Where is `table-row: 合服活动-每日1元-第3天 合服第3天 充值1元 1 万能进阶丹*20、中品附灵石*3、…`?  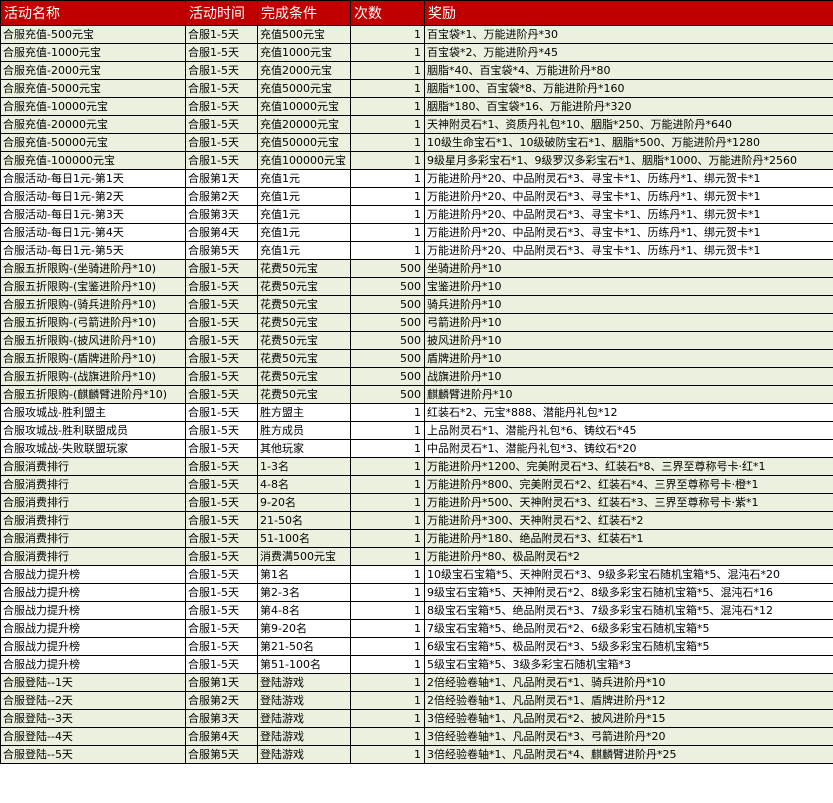
table-row: 合服活动-每日1元-第3天 合服第3天 充值1元 1 万能进阶丹*20、中品附灵石*3、… is located at coordinates (416, 214).